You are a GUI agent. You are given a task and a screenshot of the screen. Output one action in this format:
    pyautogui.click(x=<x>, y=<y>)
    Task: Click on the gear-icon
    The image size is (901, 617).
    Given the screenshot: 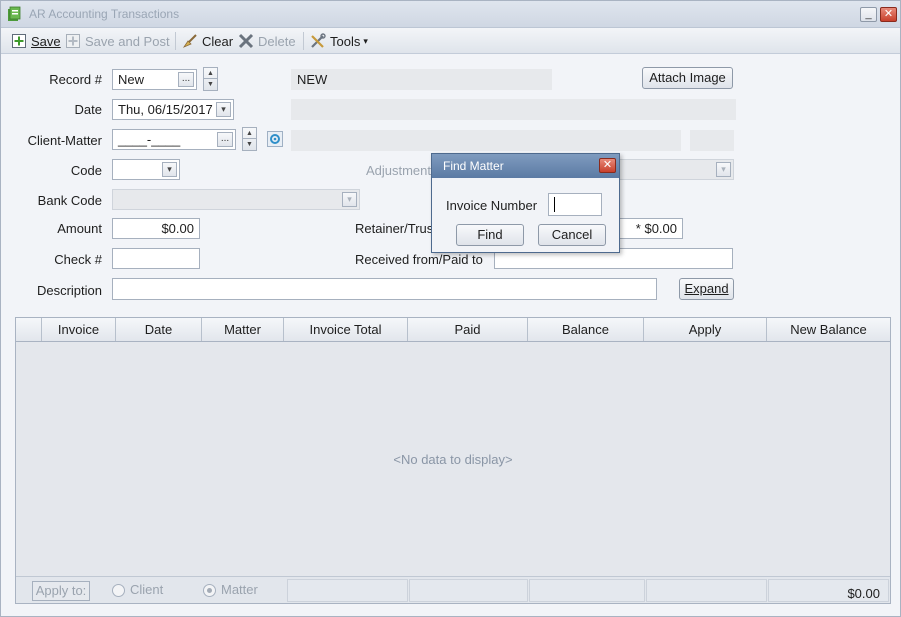 What is the action you would take?
    pyautogui.click(x=275, y=139)
    